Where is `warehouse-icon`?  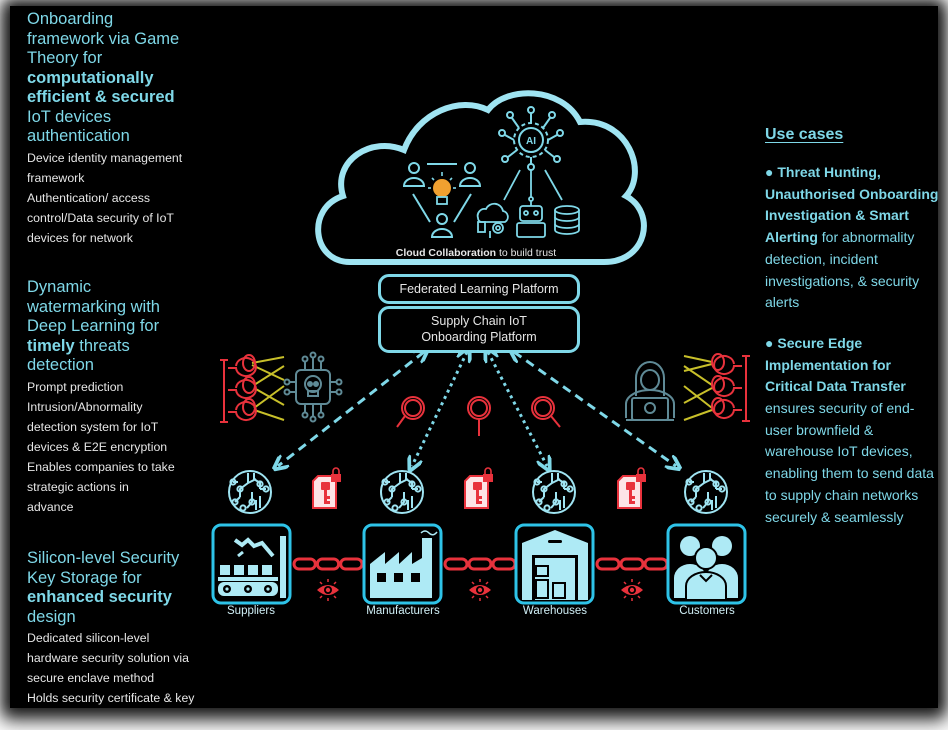
warehouse-icon is located at coordinates (555, 565).